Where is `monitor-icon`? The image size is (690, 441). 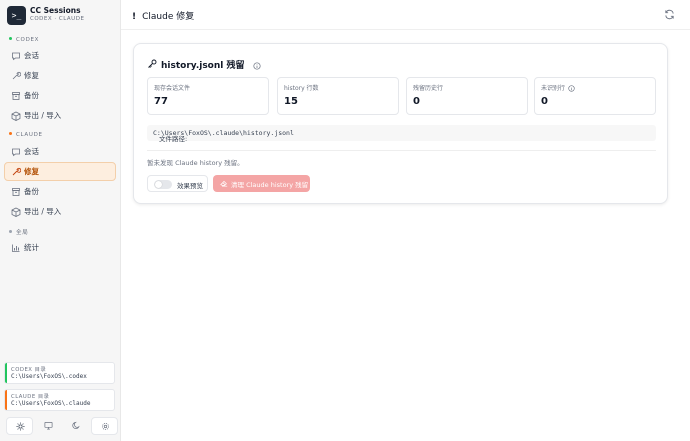
monitor-icon is located at coordinates (48, 425).